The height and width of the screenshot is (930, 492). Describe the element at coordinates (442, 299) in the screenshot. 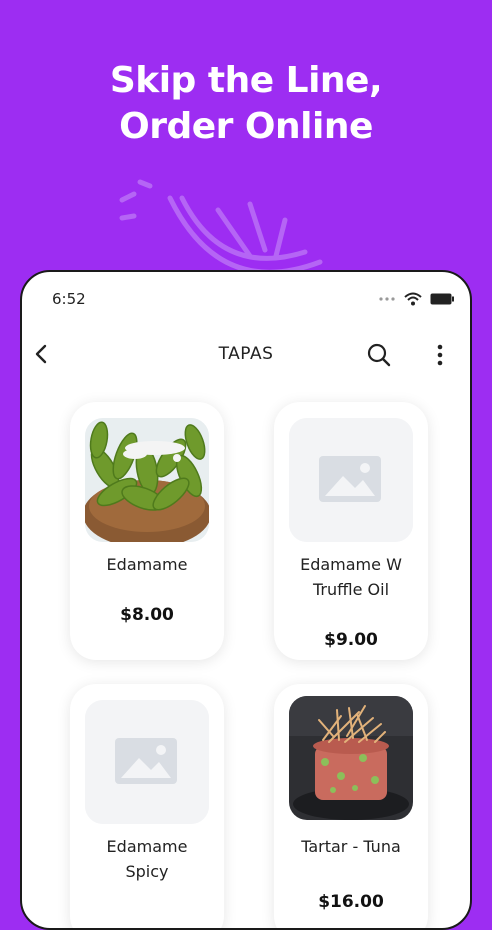

I see `battery-icon` at that location.